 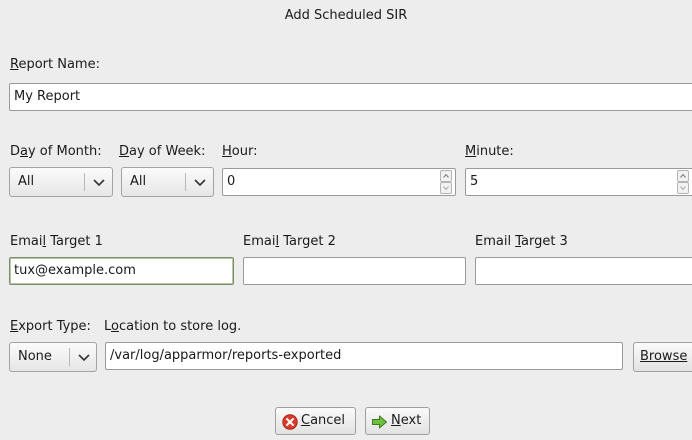 What do you see at coordinates (56, 151) in the screenshot?
I see `day-of-month-label: Day of Month:` at bounding box center [56, 151].